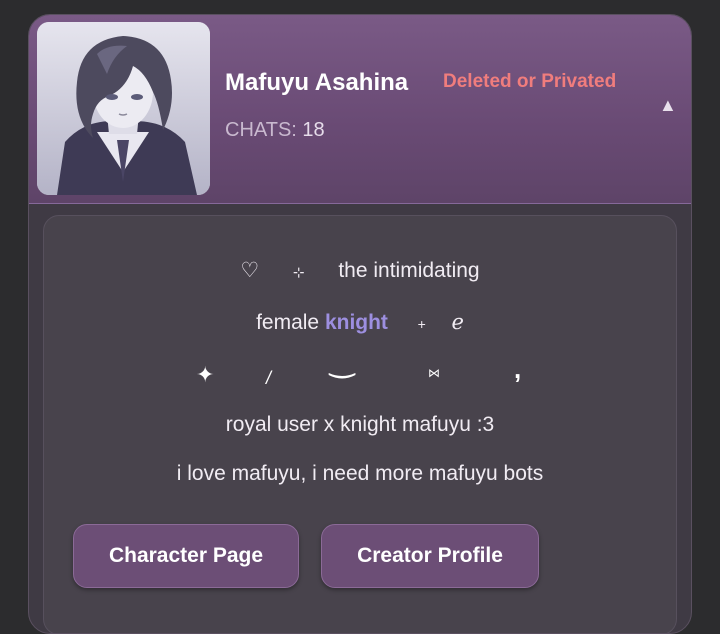 The image size is (720, 634). What do you see at coordinates (360, 473) in the screenshot?
I see `description-line-5: i love mafuyu, i need more mafuyu bots` at bounding box center [360, 473].